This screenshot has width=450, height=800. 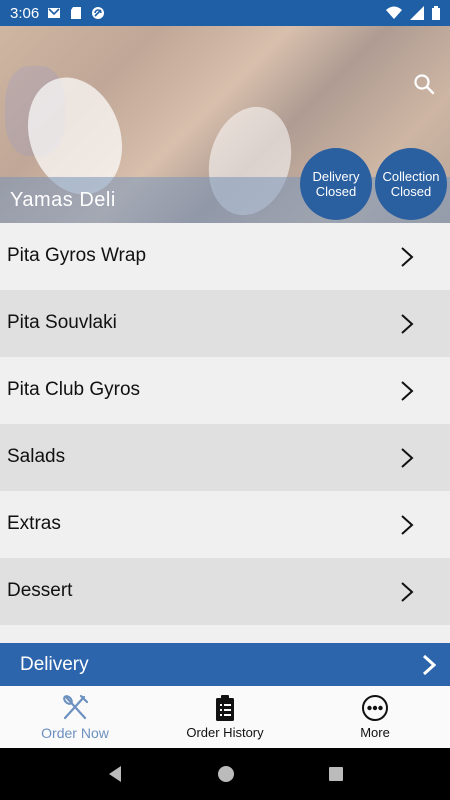 I want to click on collection-status-title: Collection, so click(x=411, y=176).